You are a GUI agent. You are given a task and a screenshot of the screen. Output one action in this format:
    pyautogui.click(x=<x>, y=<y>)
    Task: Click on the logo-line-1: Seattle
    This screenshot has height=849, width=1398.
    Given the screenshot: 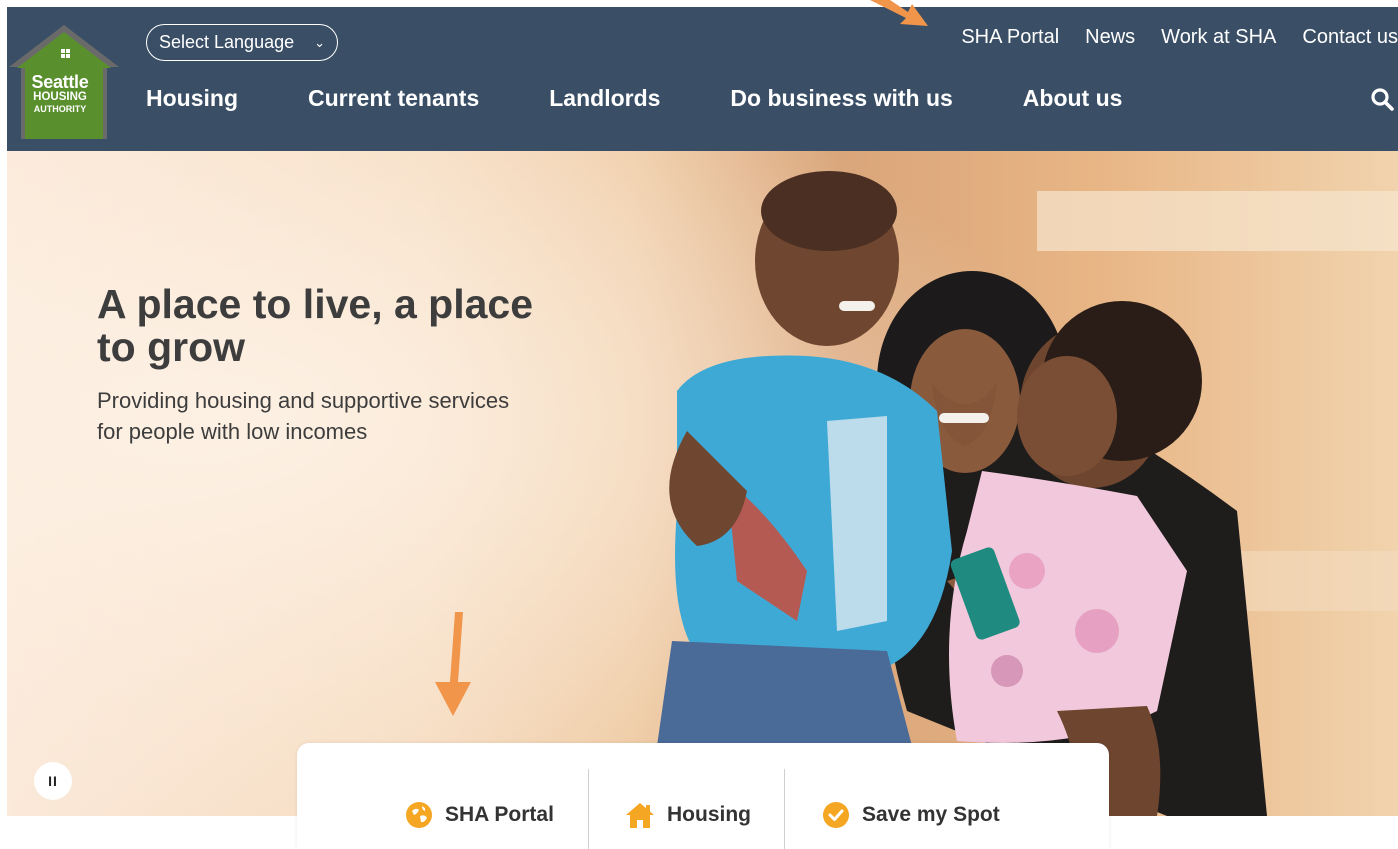 What is the action you would take?
    pyautogui.click(x=60, y=82)
    